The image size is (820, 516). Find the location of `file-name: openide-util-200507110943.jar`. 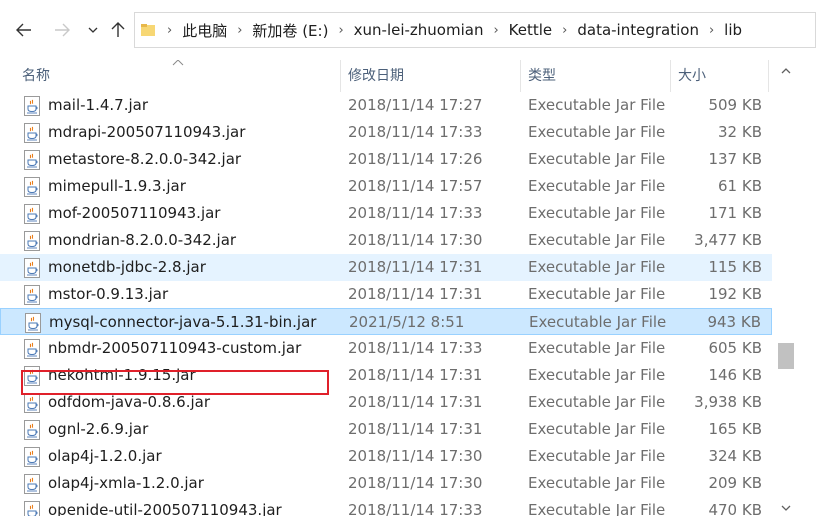

file-name: openide-util-200507110943.jar is located at coordinates (165, 506).